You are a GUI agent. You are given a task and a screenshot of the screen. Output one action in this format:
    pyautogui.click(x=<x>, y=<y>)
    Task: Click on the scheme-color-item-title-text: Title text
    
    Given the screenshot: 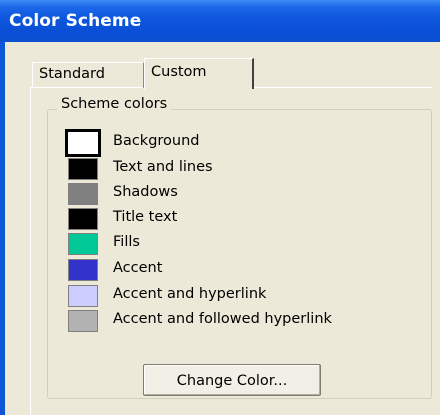 What is the action you would take?
    pyautogui.click(x=239, y=219)
    